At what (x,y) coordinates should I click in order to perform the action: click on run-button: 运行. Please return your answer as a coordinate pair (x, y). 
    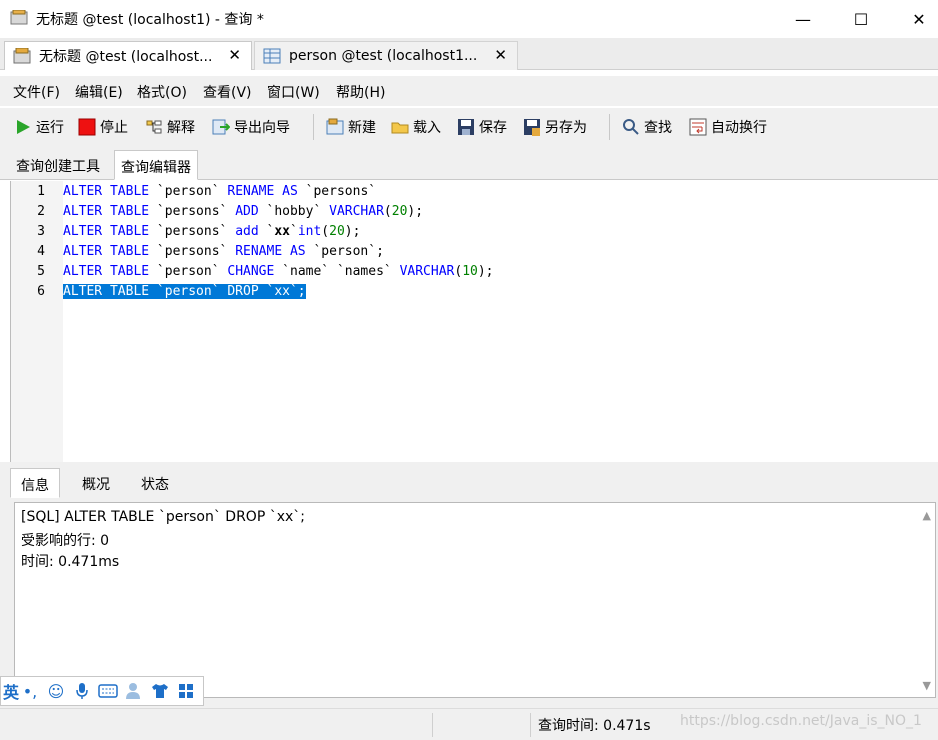
    Looking at the image, I should click on (39, 127).